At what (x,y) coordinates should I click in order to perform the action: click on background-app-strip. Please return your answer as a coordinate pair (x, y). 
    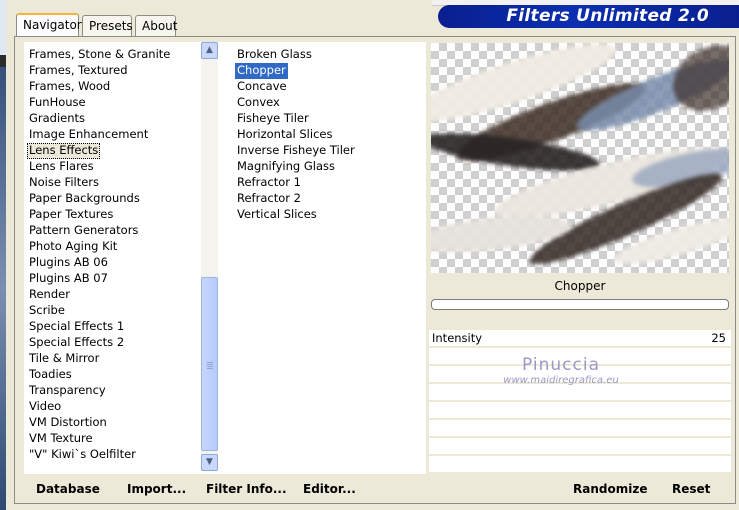
    Looking at the image, I should click on (3, 255).